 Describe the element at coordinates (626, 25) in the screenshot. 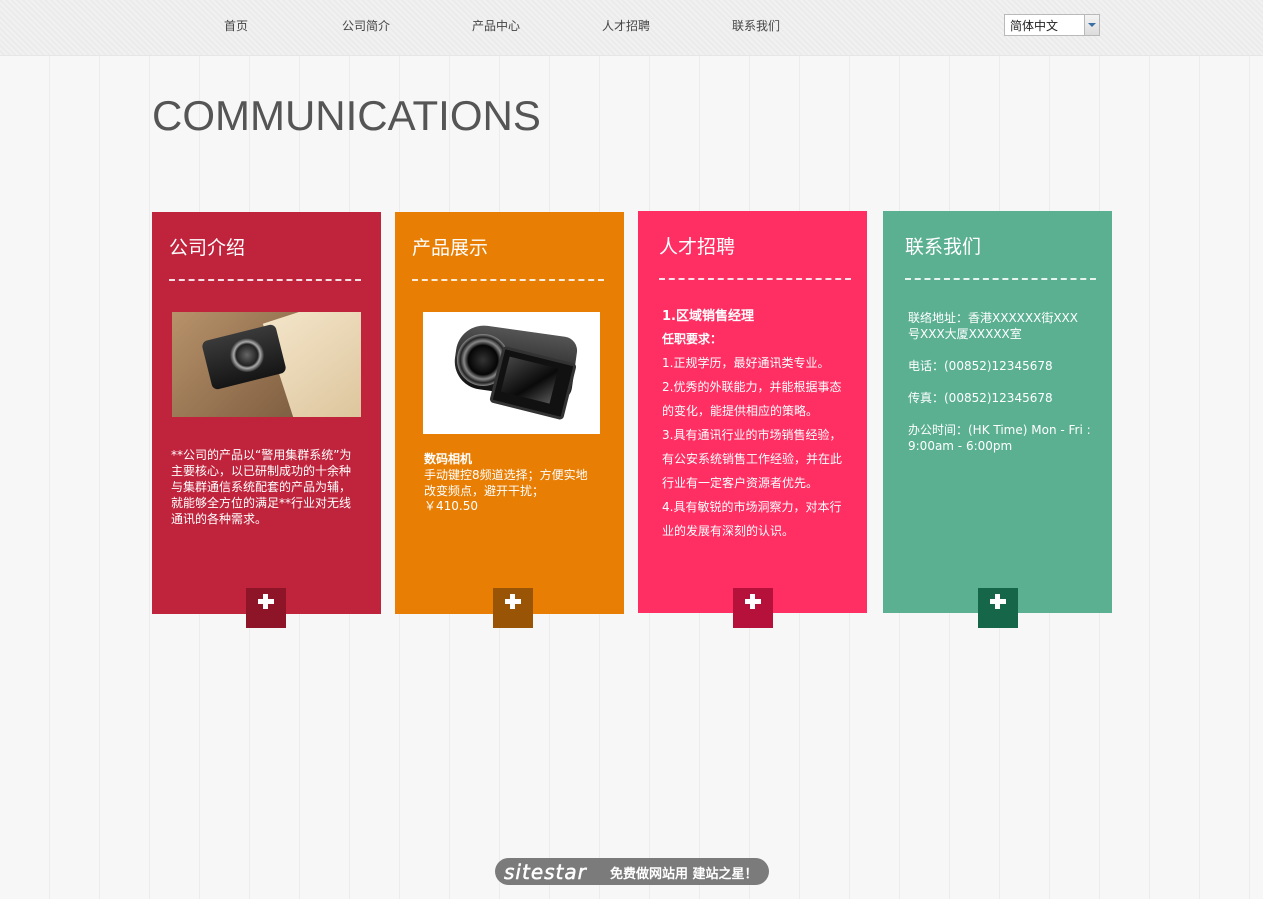

I see `nav-item-careers: 人才招聘` at that location.